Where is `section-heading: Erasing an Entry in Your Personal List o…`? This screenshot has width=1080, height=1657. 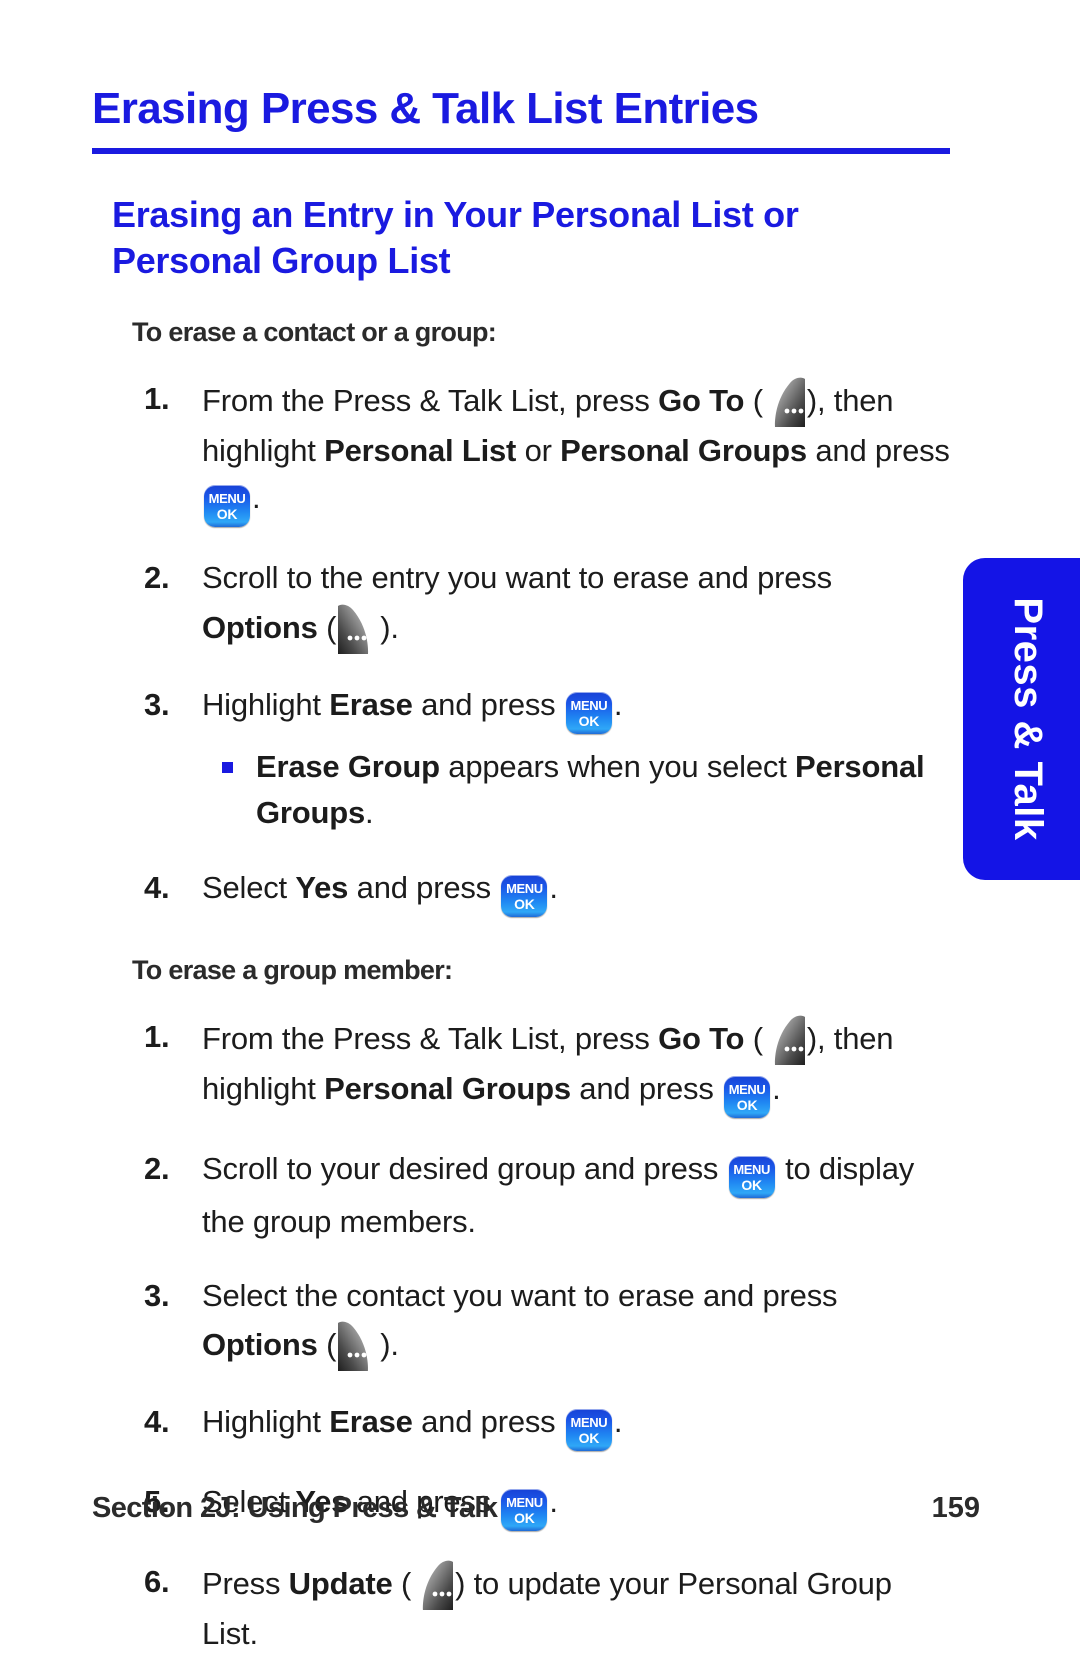 section-heading: Erasing an Entry in Your Personal List o… is located at coordinates (455, 238).